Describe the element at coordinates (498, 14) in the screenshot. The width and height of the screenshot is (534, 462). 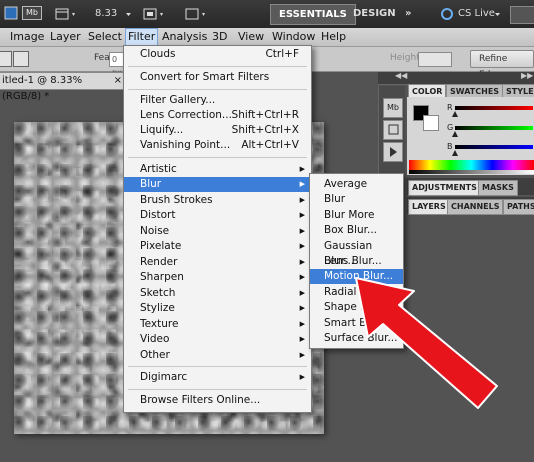
I see `cs-live-dropdown-icon` at that location.